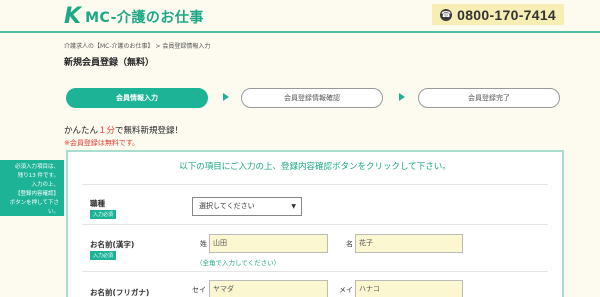  Describe the element at coordinates (238, 263) in the screenshot. I see `name-kanji-hint: （全角で入力してください）` at that location.